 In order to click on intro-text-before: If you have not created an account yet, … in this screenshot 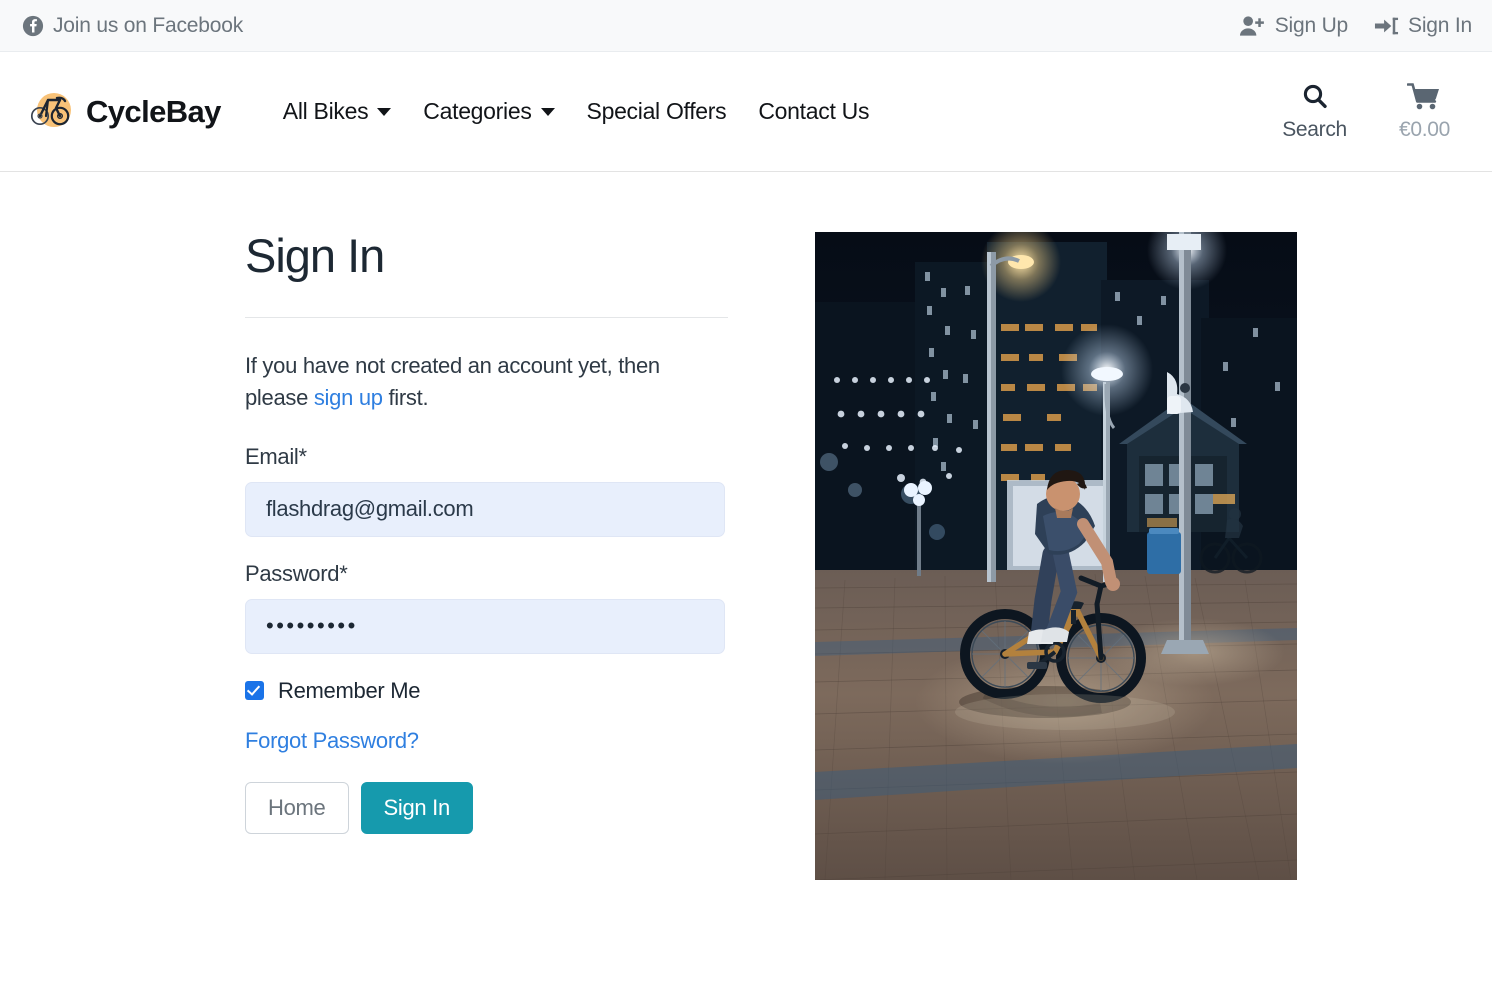, I will do `click(452, 381)`.